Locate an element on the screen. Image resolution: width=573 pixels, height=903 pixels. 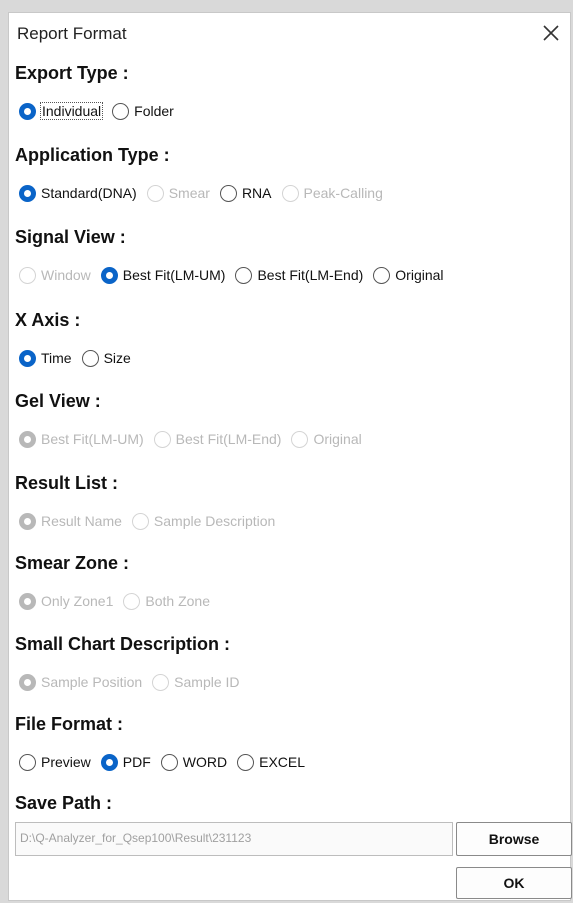
title-bar: Report Format is located at coordinates (289, 33).